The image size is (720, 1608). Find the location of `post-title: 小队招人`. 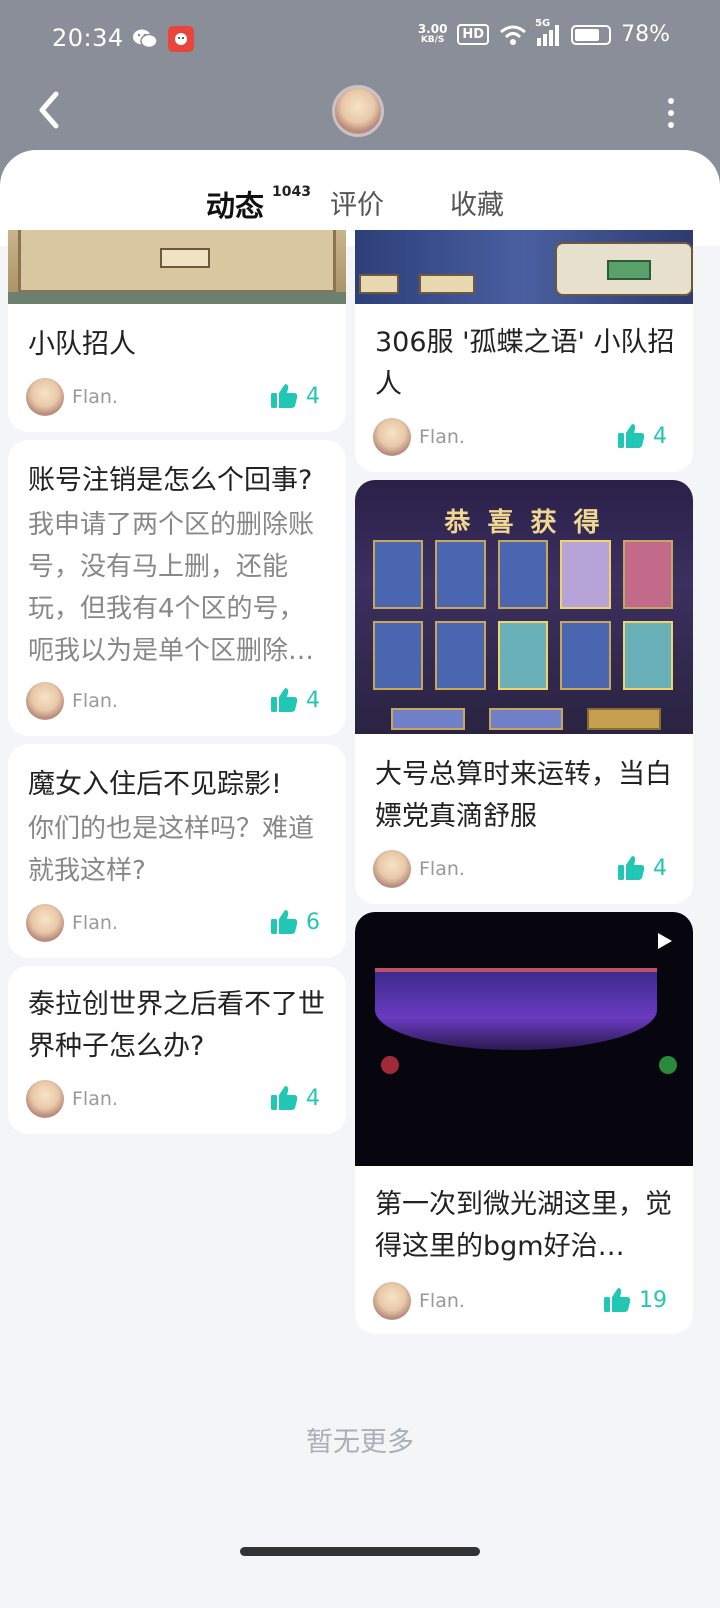

post-title: 小队招人 is located at coordinates (82, 344).